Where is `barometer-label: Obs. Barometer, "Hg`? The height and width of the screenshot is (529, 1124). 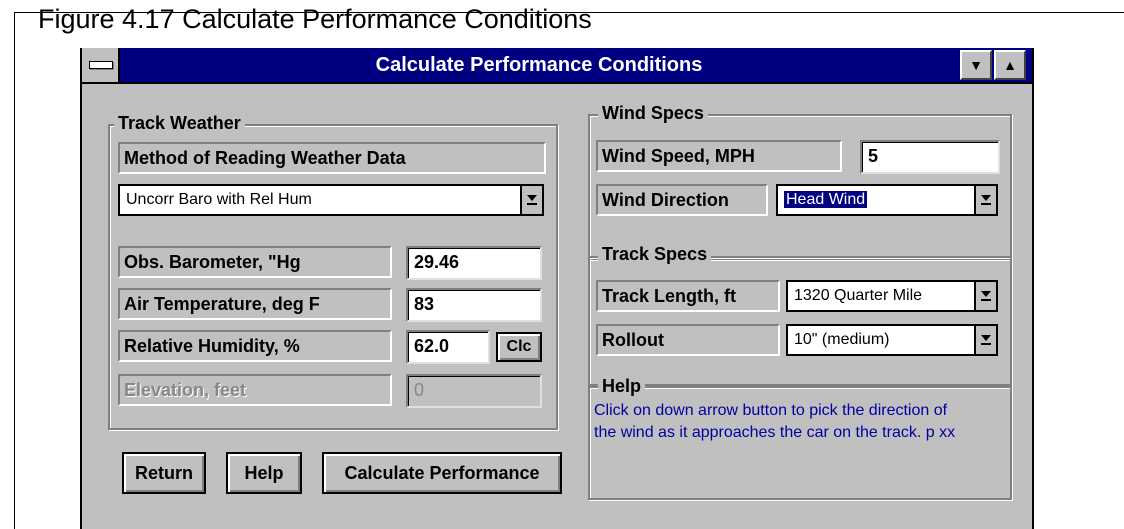 barometer-label: Obs. Barometer, "Hg is located at coordinates (255, 262).